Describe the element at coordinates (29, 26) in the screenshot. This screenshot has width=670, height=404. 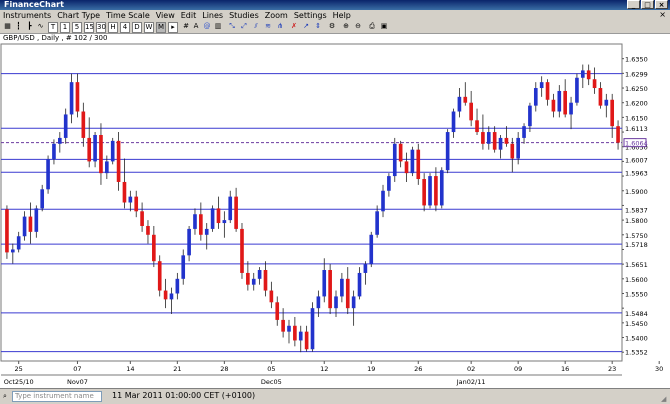
I see `bars-icon: ┣` at that location.